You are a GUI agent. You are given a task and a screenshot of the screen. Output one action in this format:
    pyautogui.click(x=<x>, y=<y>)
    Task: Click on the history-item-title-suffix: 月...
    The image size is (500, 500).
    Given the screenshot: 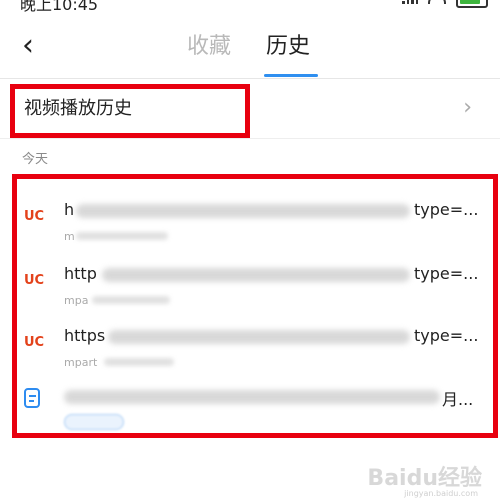 What is the action you would take?
    pyautogui.click(x=458, y=399)
    